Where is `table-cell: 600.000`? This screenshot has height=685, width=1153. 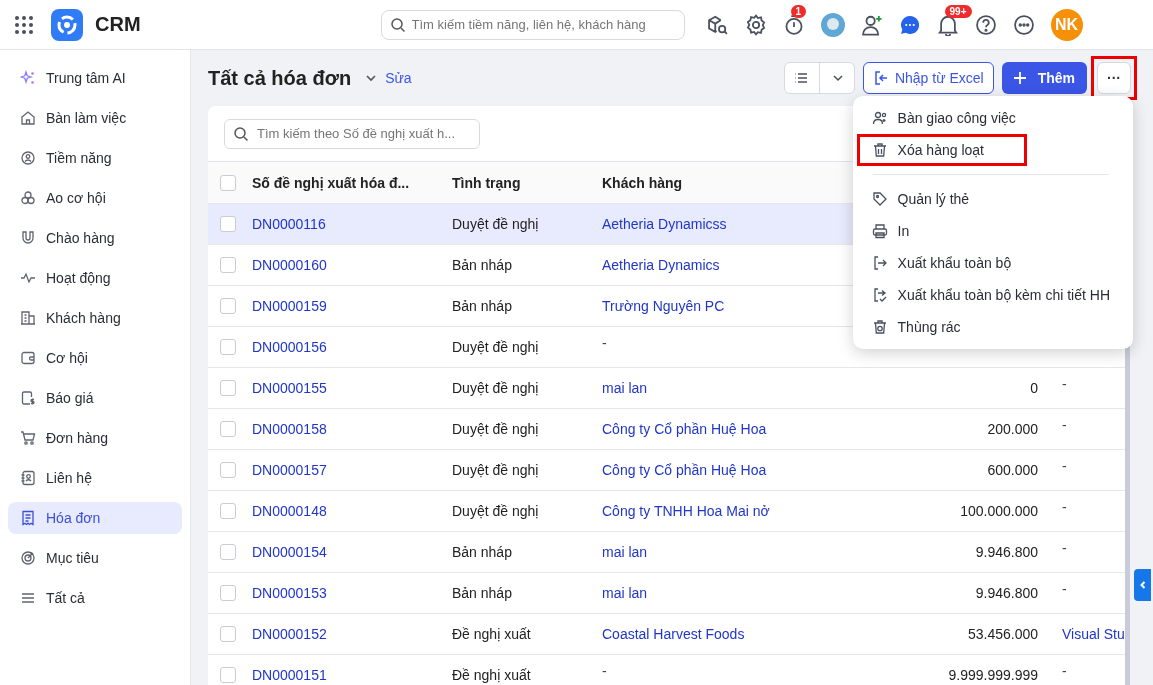 table-cell: 600.000 is located at coordinates (1012, 470).